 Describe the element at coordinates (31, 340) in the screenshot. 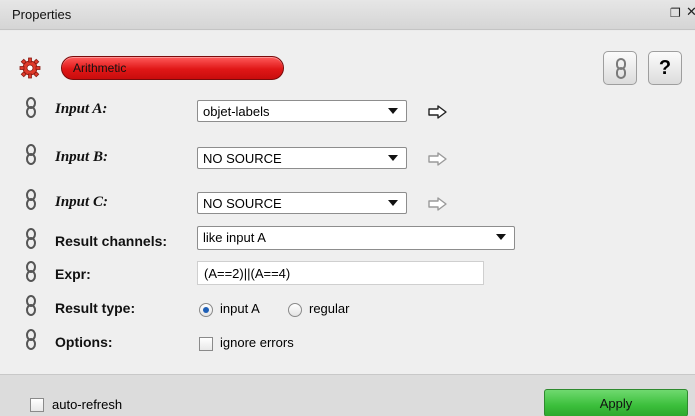

I see `options-link-icon` at that location.